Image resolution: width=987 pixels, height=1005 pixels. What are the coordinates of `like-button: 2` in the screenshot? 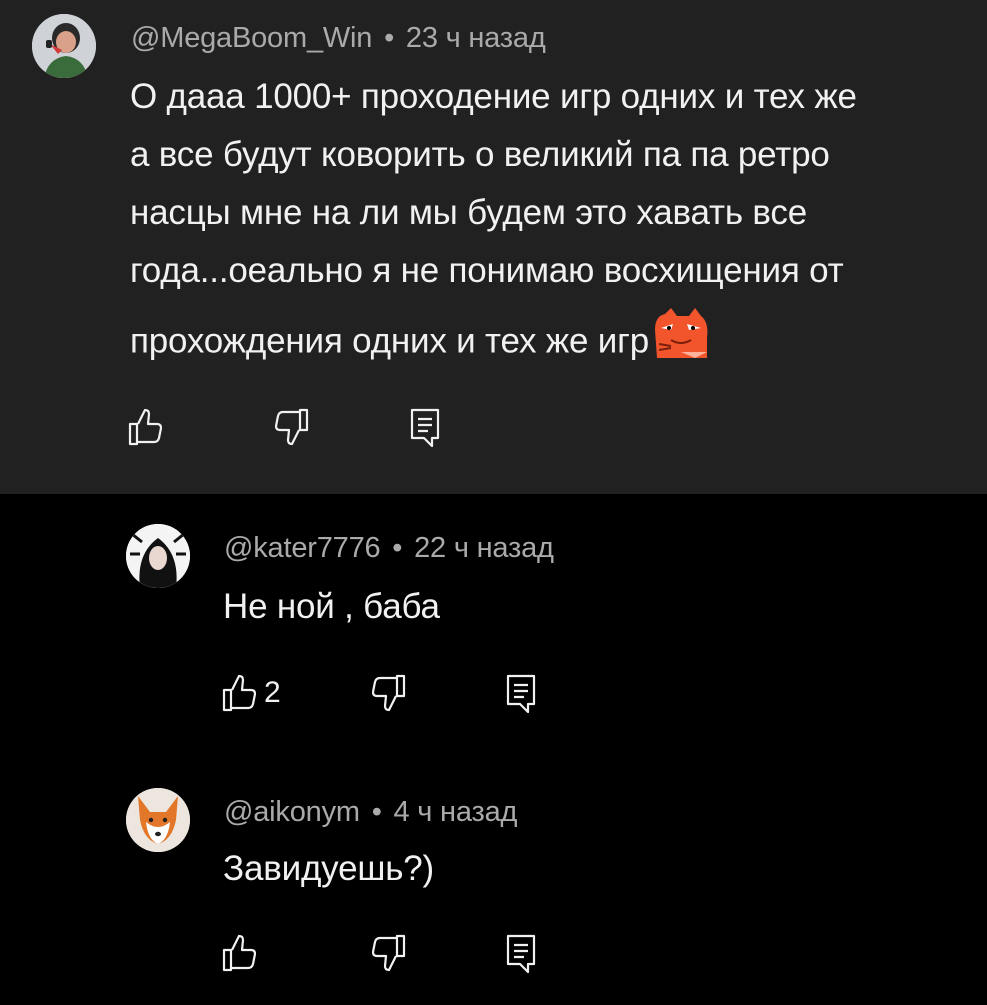 It's located at (251, 693).